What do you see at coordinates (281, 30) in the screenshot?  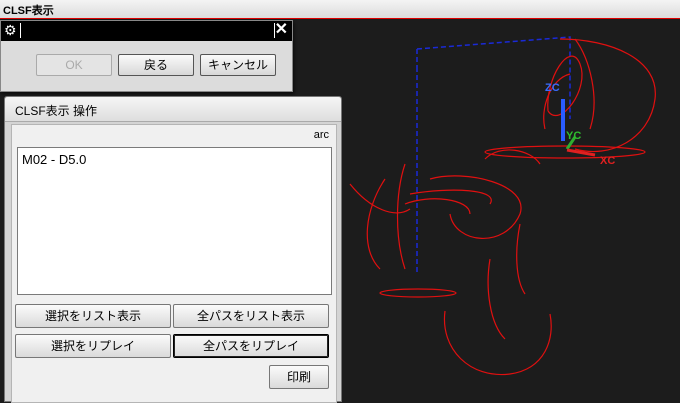 I see `close-icon: ✕` at bounding box center [281, 30].